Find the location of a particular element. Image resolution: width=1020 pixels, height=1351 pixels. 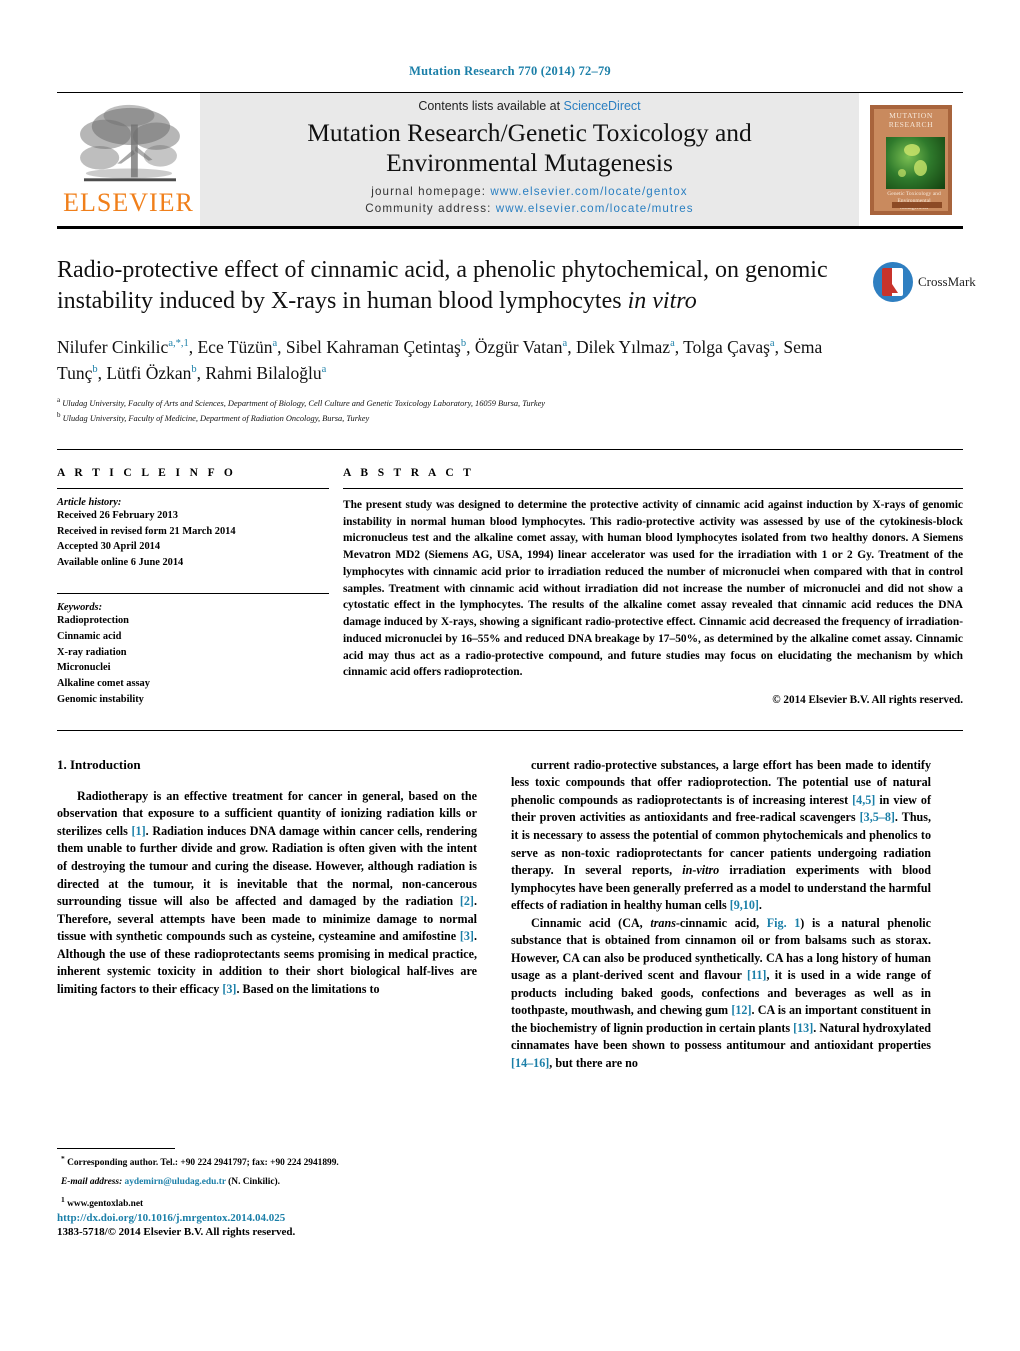

article-history-label: Article history: is located at coordinates (89, 502).